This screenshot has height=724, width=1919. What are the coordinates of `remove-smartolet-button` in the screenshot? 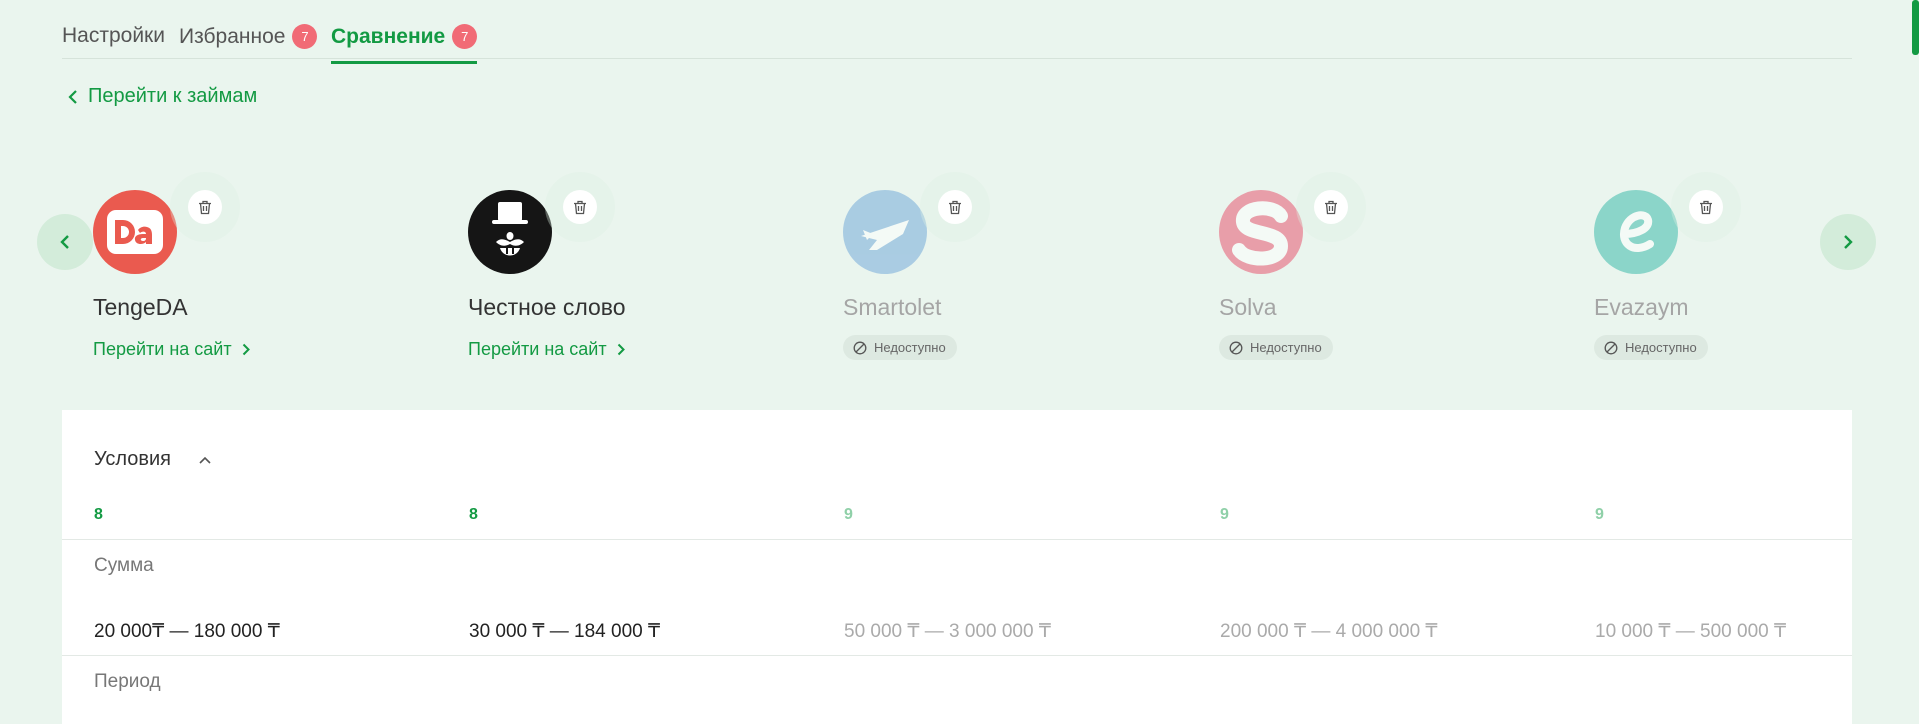 It's located at (955, 207).